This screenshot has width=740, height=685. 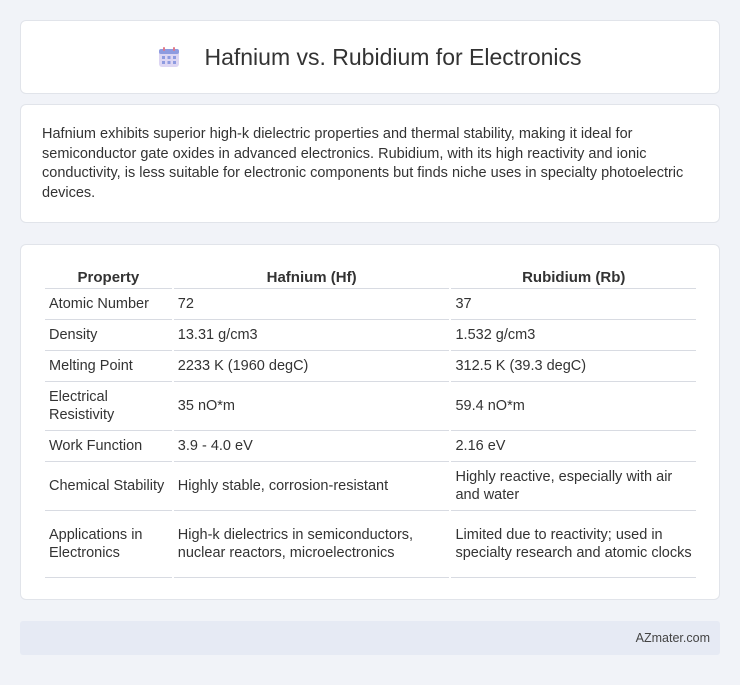 I want to click on rubidium-cell: 2.16 eV, so click(x=573, y=446).